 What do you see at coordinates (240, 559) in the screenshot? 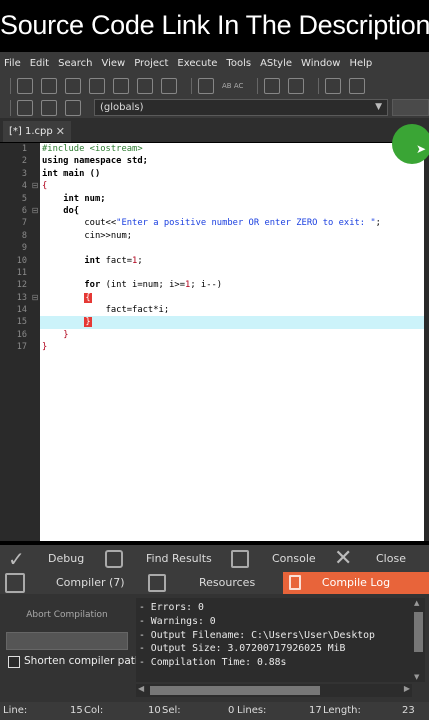
I see `console-icon` at bounding box center [240, 559].